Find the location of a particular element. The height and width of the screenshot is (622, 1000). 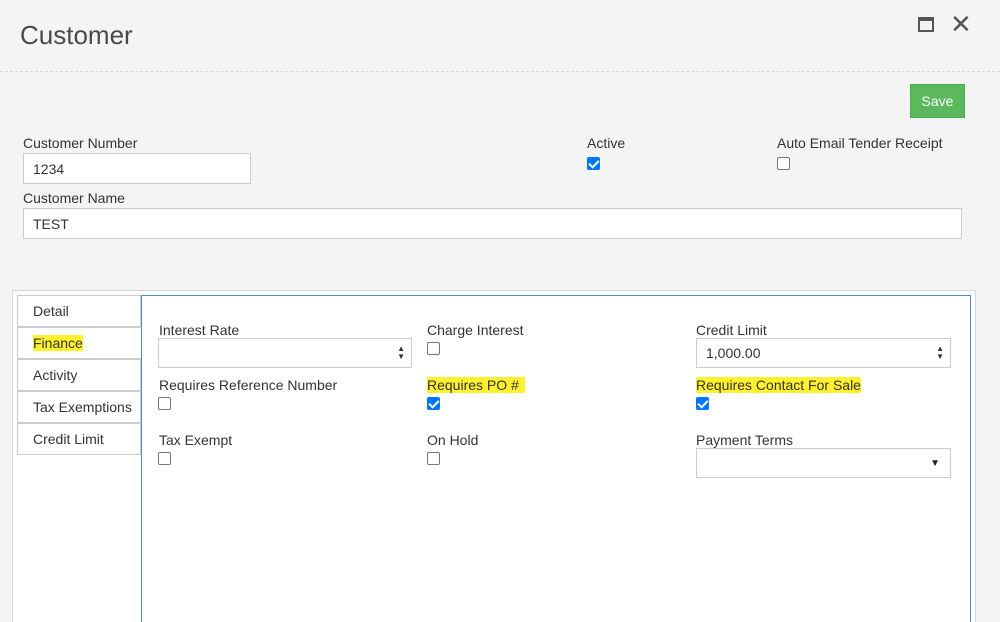

dialog-header: Customer ✕ is located at coordinates (500, 36).